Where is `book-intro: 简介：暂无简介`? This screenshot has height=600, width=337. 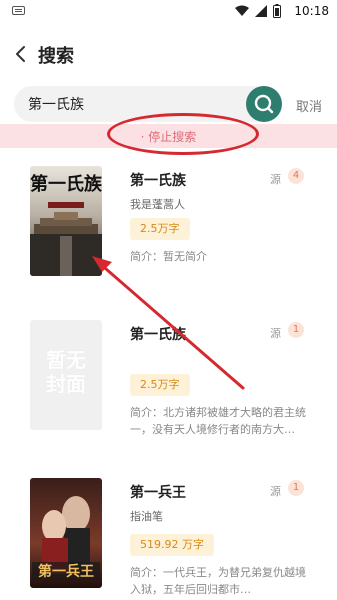
book-intro: 简介：暂无简介 is located at coordinates (168, 256).